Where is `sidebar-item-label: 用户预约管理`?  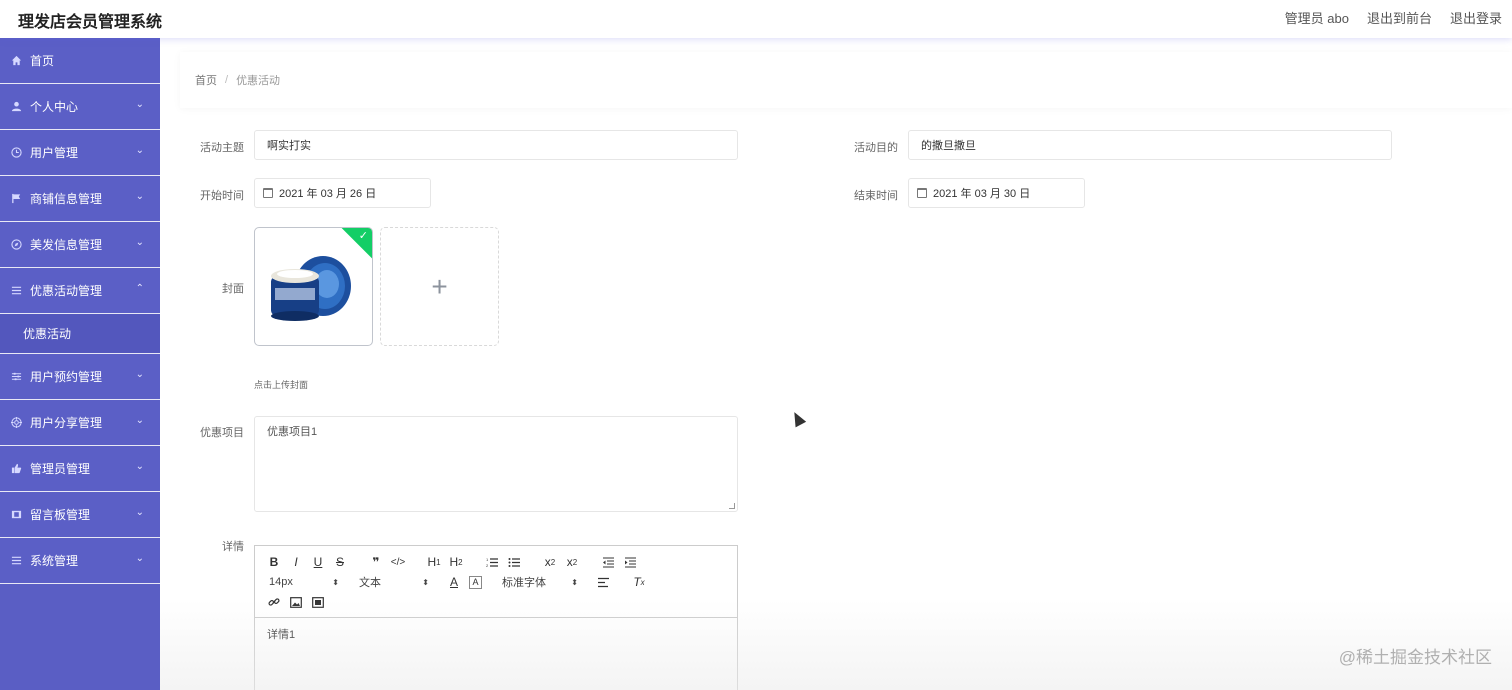 sidebar-item-label: 用户预约管理 is located at coordinates (66, 377).